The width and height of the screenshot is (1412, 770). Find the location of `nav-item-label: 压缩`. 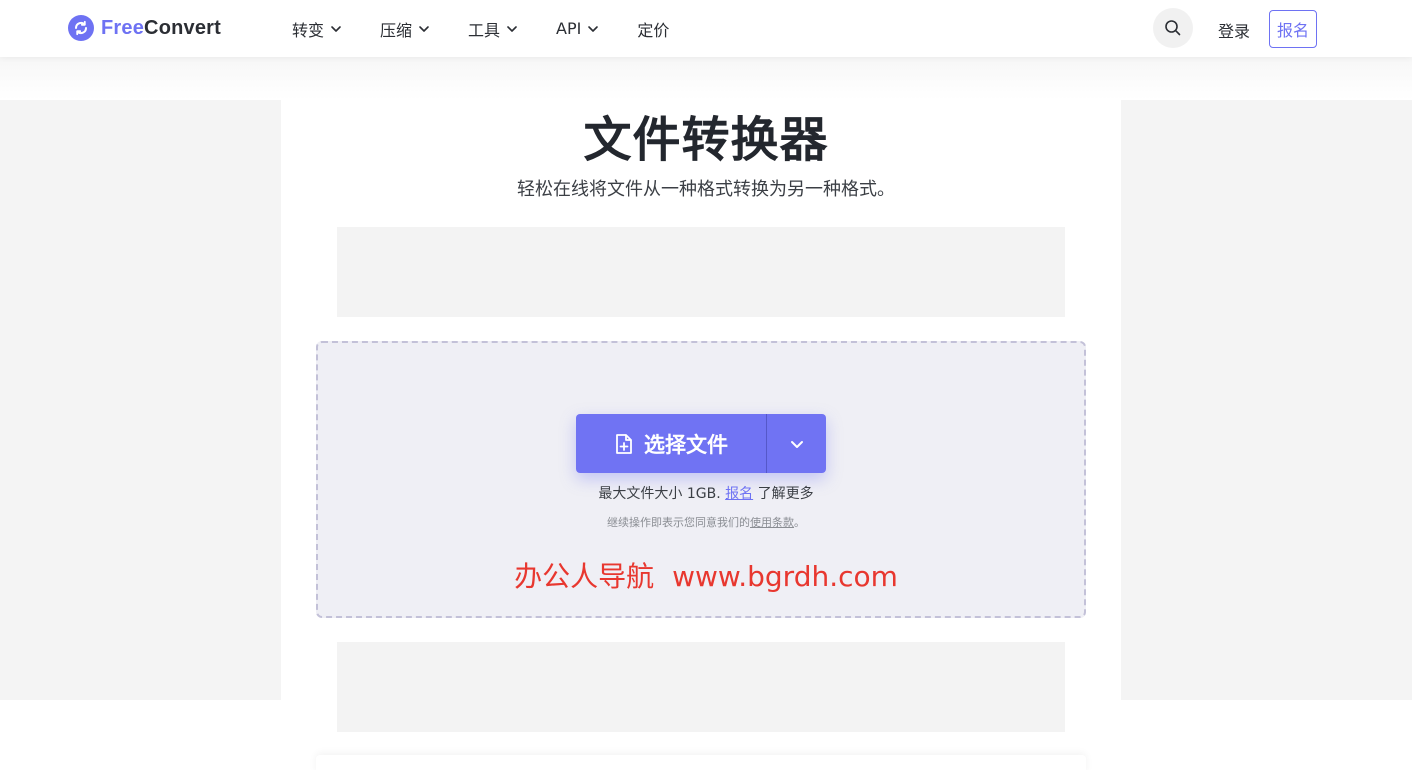

nav-item-label: 压缩 is located at coordinates (396, 30).